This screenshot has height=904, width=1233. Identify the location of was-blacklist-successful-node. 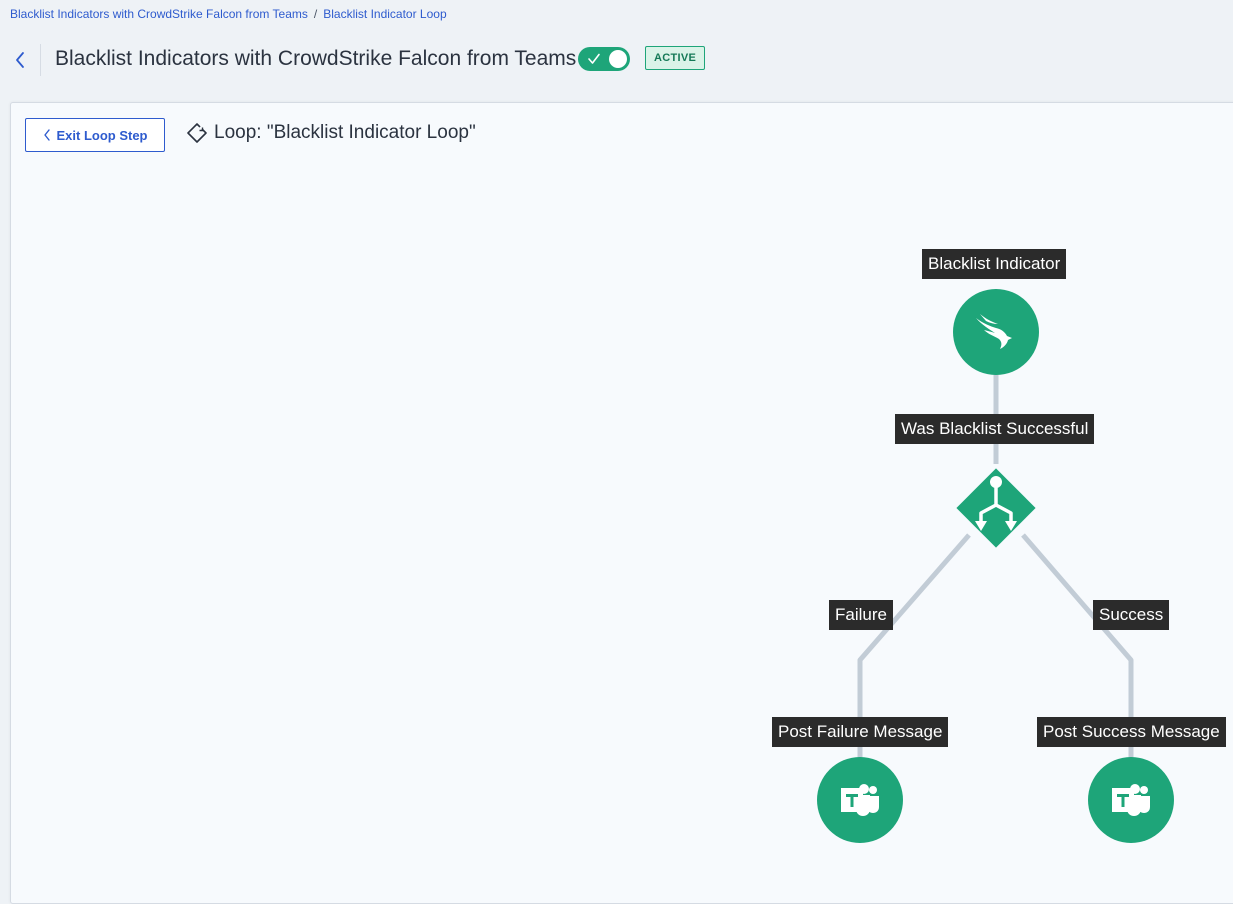
(996, 508).